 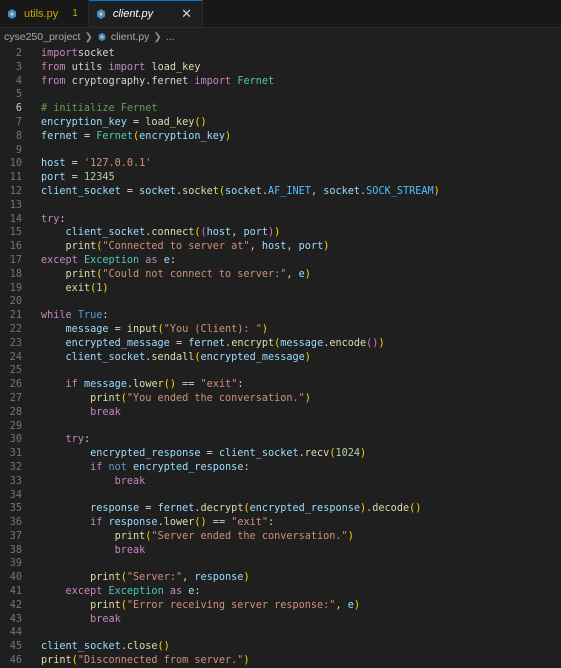 What do you see at coordinates (127, 67) in the screenshot?
I see `code-token: import` at bounding box center [127, 67].